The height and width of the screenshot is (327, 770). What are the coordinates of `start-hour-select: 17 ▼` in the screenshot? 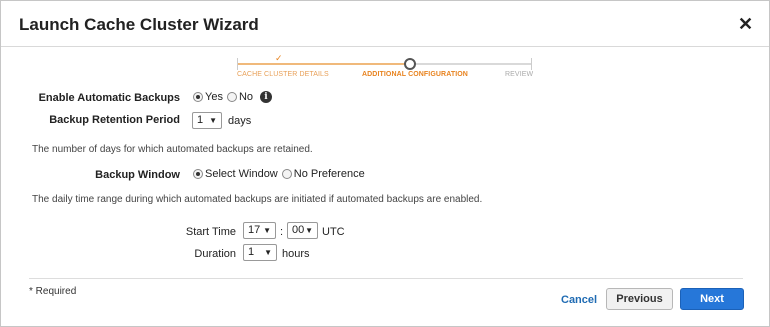 It's located at (259, 230).